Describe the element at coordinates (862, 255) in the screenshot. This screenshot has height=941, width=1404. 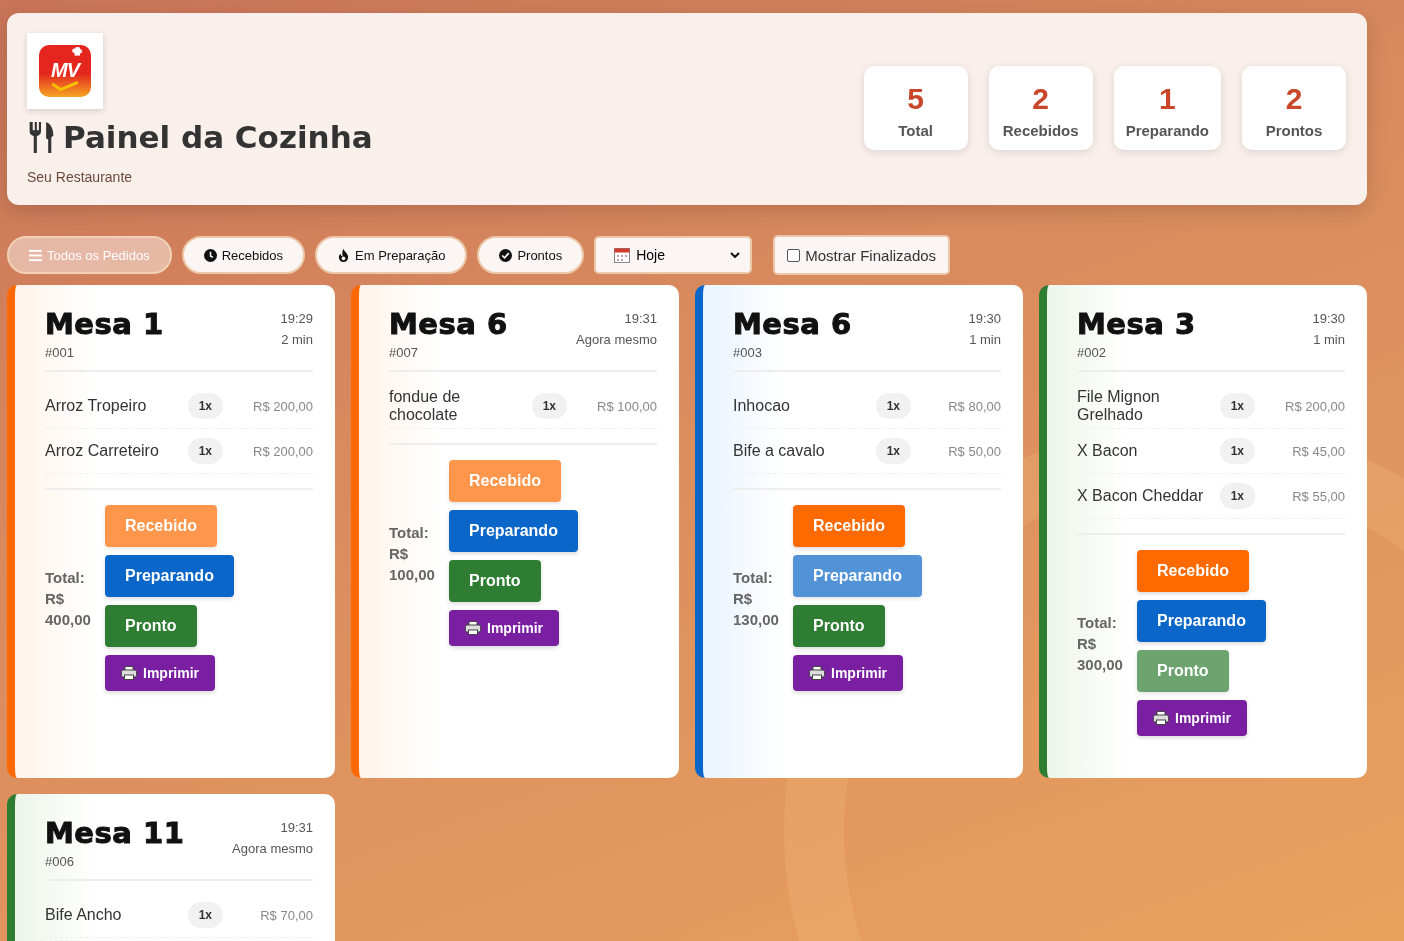
I see `show-finished-toggle: Mostrar Finalizados` at that location.